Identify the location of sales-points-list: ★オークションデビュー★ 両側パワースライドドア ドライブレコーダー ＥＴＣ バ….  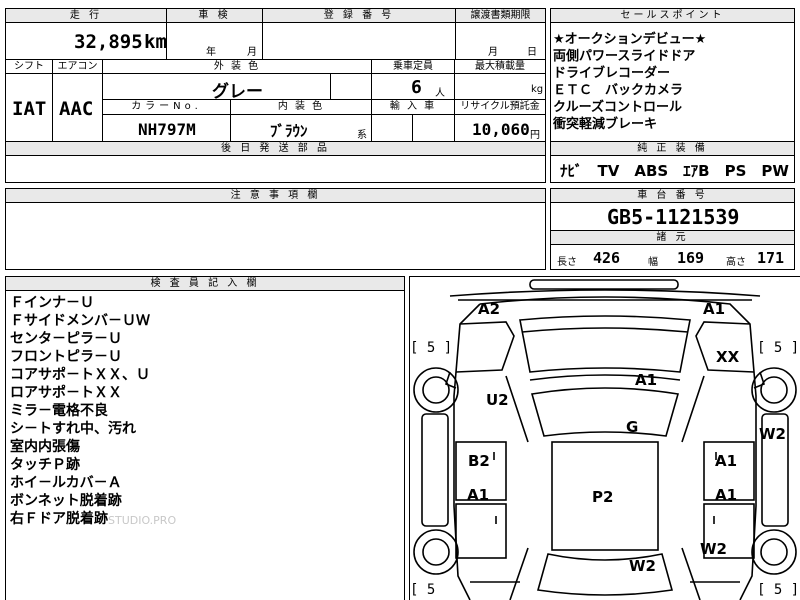
(674, 82).